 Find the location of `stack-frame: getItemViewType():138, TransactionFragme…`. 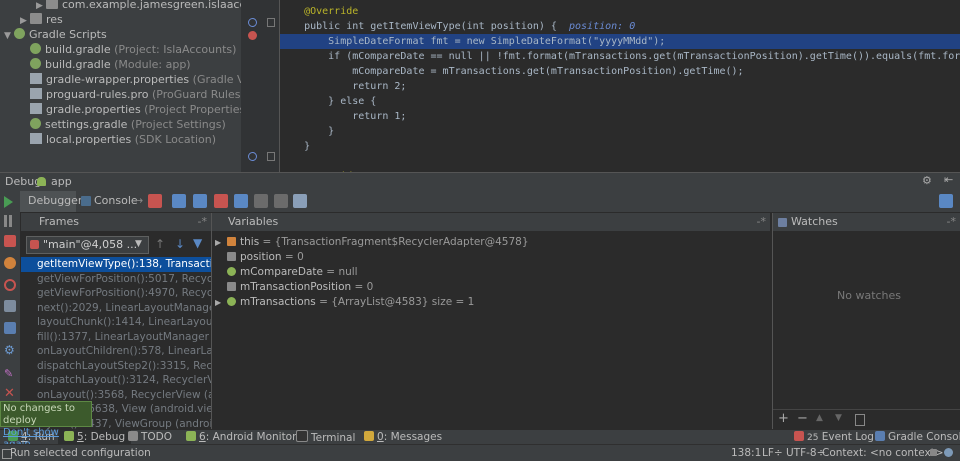

stack-frame: getItemViewType():138, TransactionFragme… is located at coordinates (116, 264).